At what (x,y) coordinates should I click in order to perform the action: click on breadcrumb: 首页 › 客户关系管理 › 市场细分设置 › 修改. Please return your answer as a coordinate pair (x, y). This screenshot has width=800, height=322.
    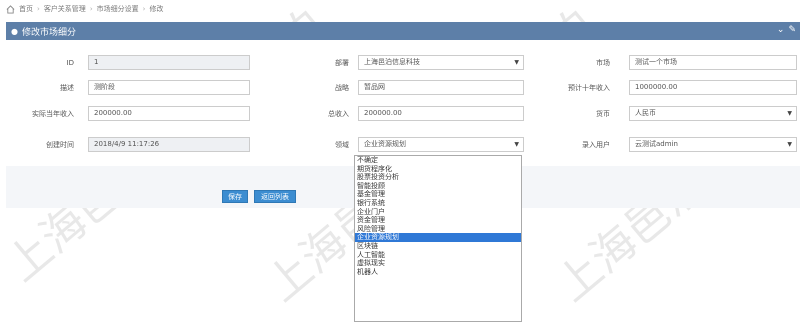
    Looking at the image, I should click on (84, 9).